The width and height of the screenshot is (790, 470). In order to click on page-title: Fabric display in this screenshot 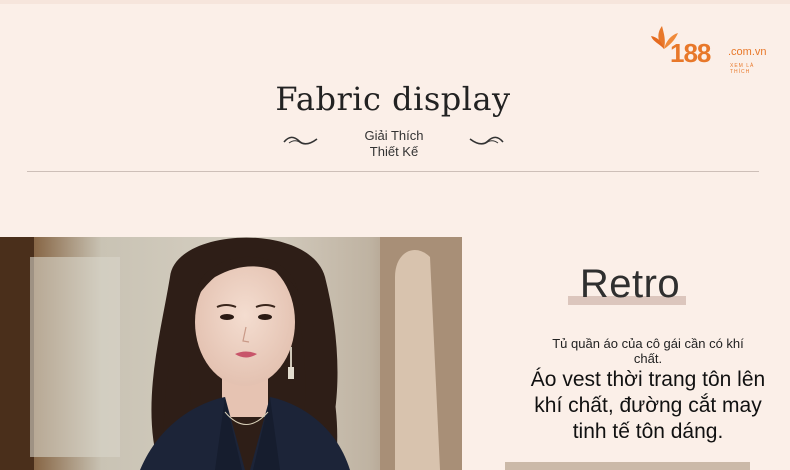, I will do `click(393, 99)`.